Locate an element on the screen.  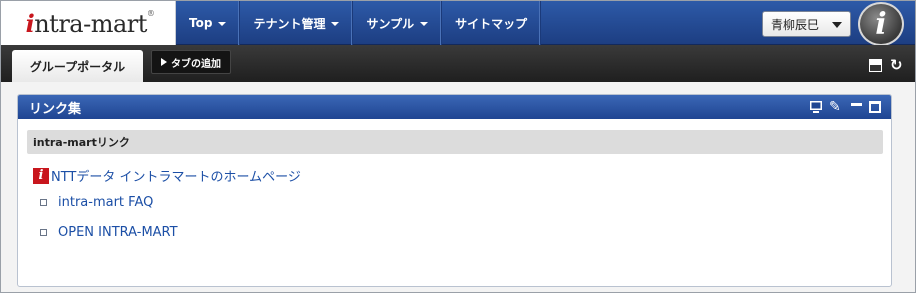
nav-item-label: テナント管理 is located at coordinates (289, 23).